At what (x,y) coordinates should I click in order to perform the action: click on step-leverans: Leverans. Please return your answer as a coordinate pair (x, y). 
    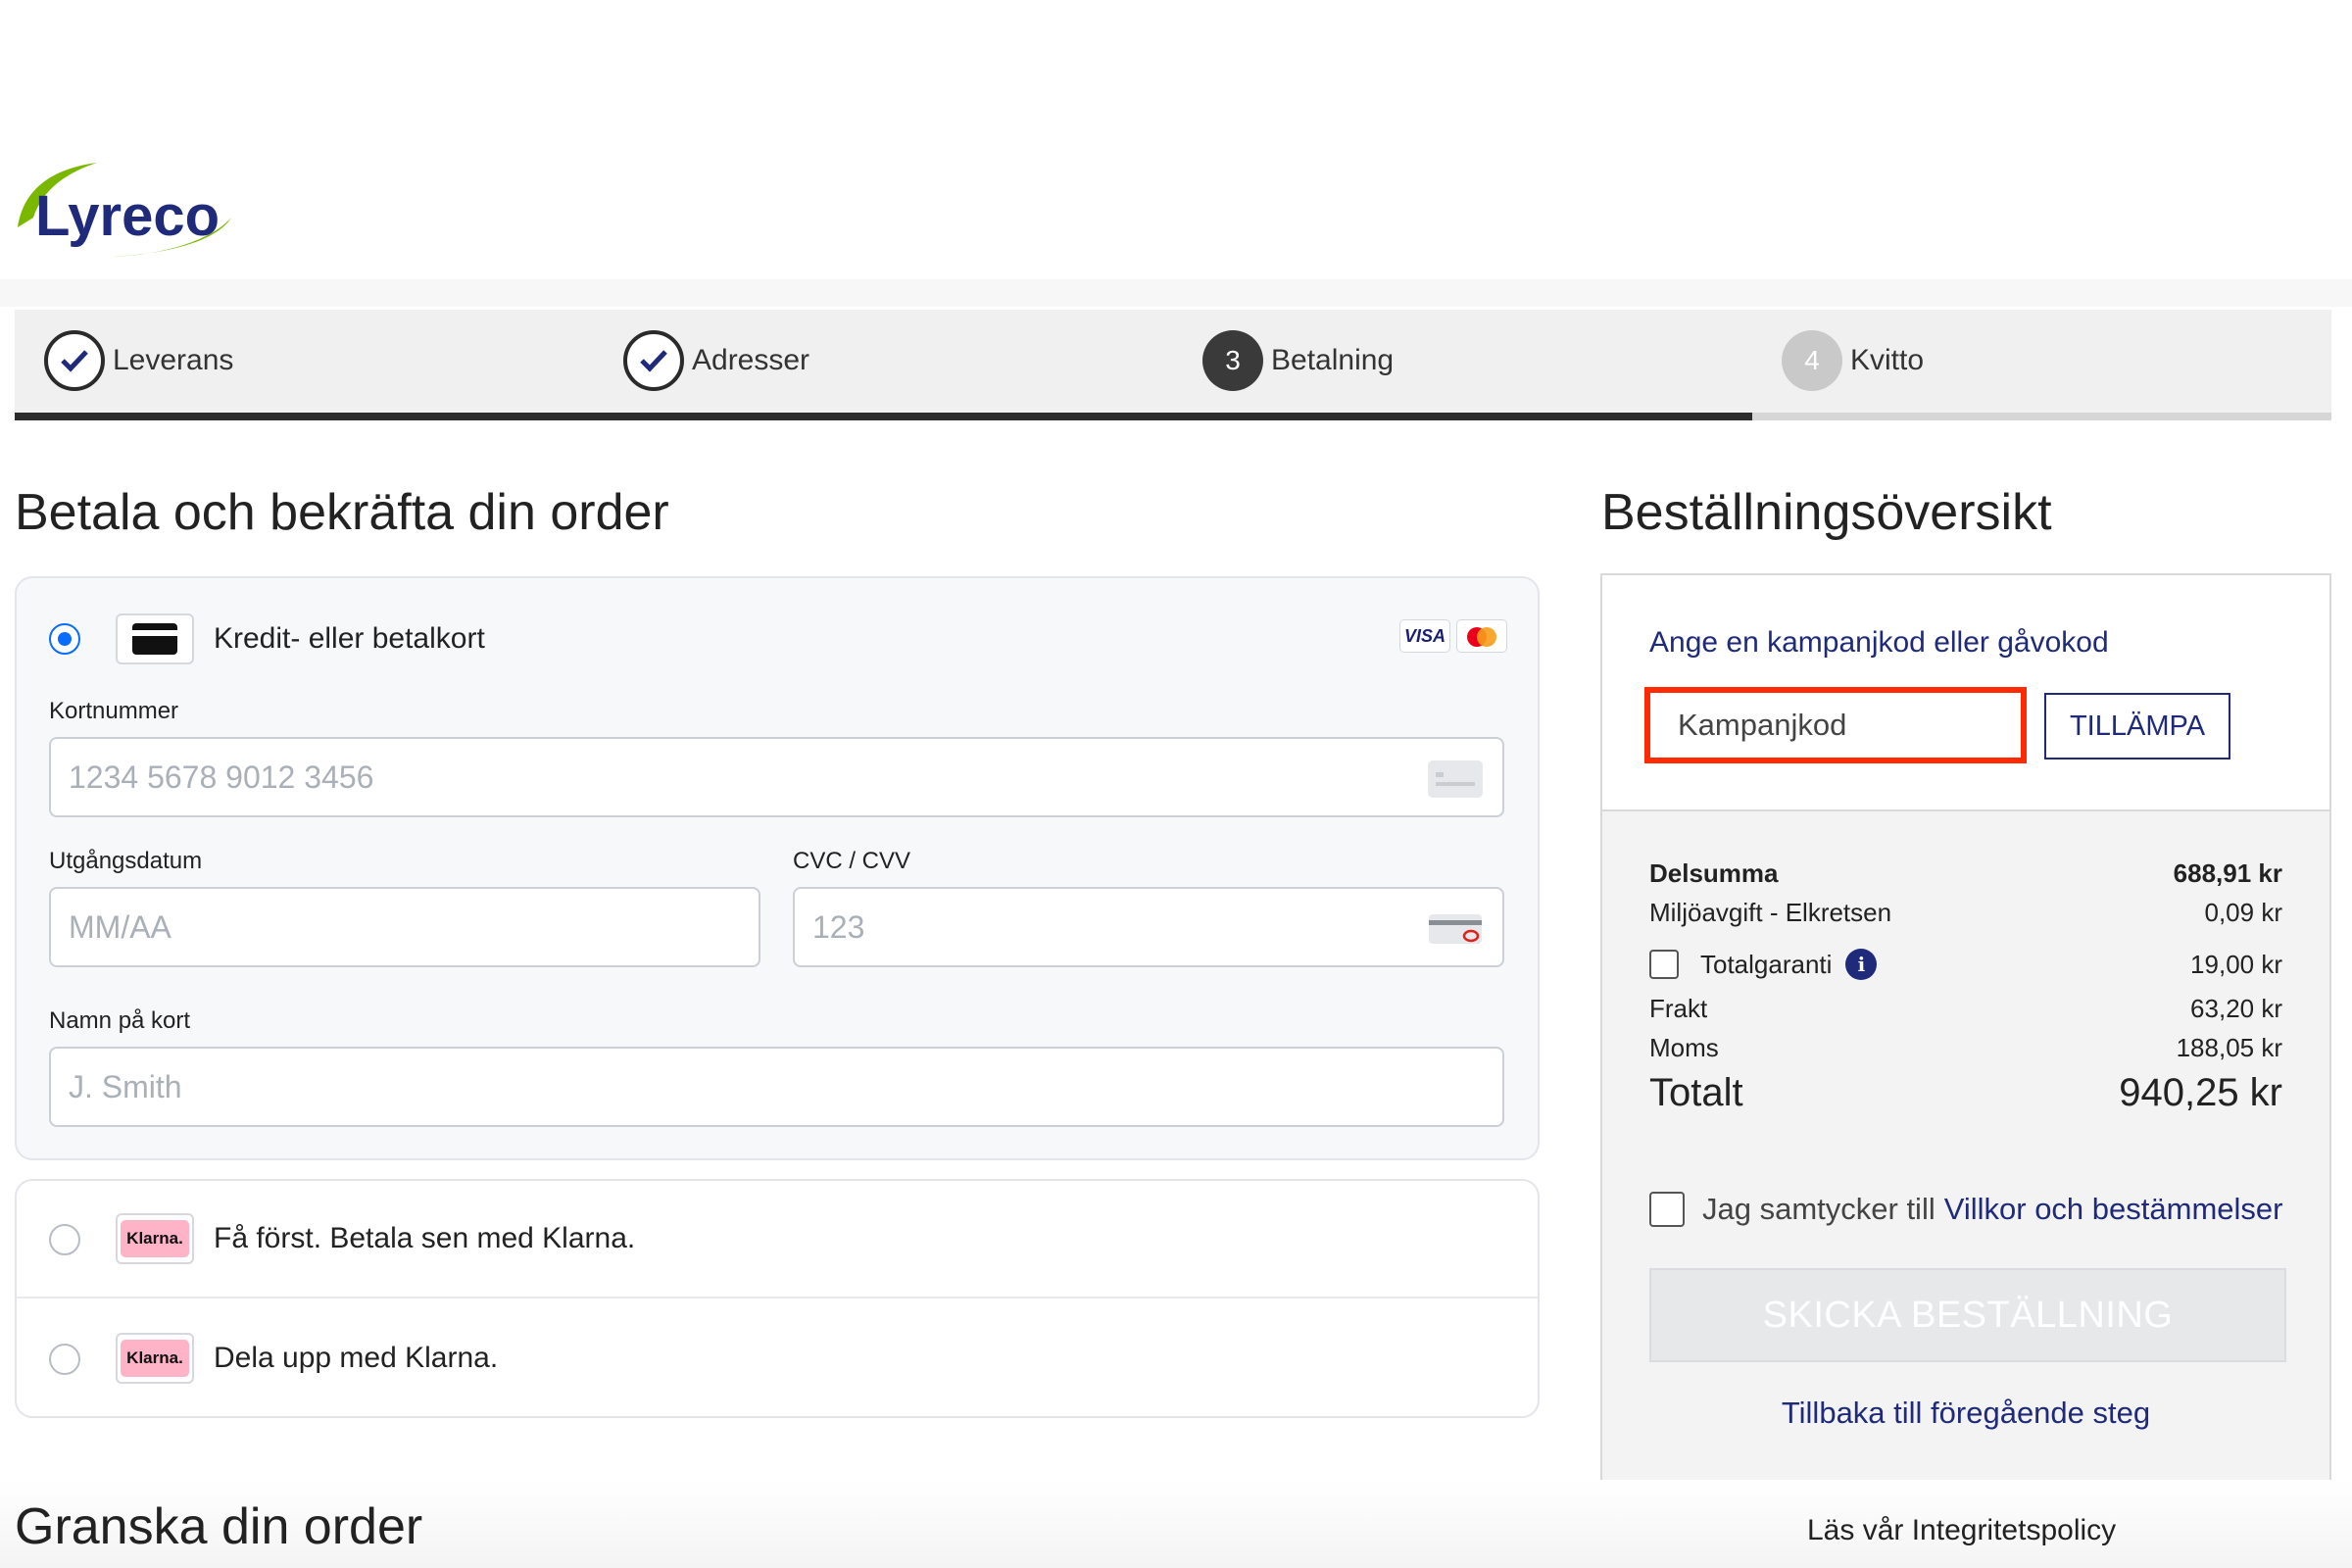
    Looking at the image, I should click on (138, 360).